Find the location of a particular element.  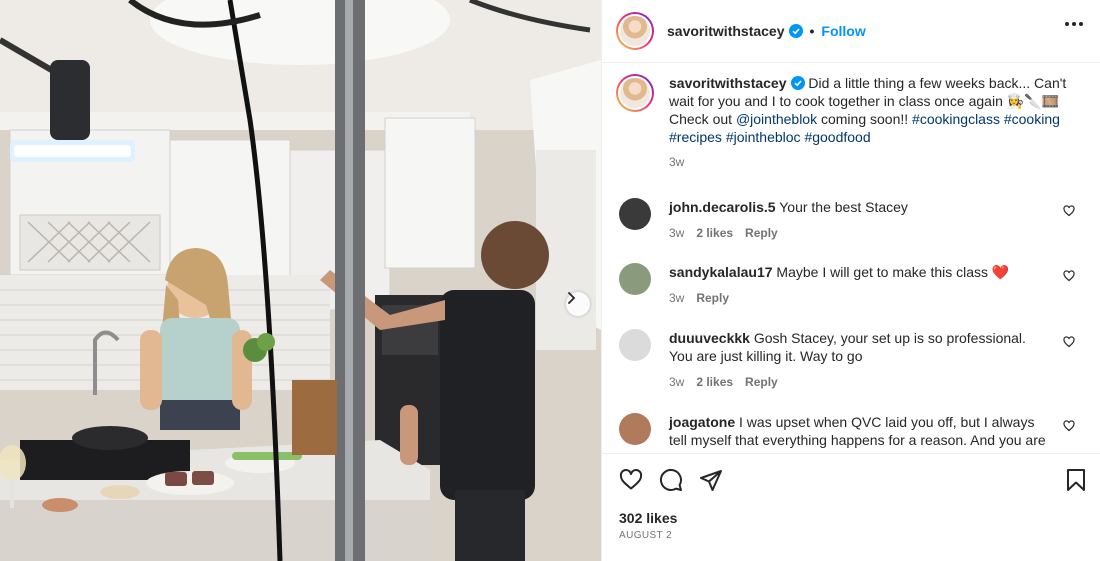

caption-time: 3w is located at coordinates (677, 162).